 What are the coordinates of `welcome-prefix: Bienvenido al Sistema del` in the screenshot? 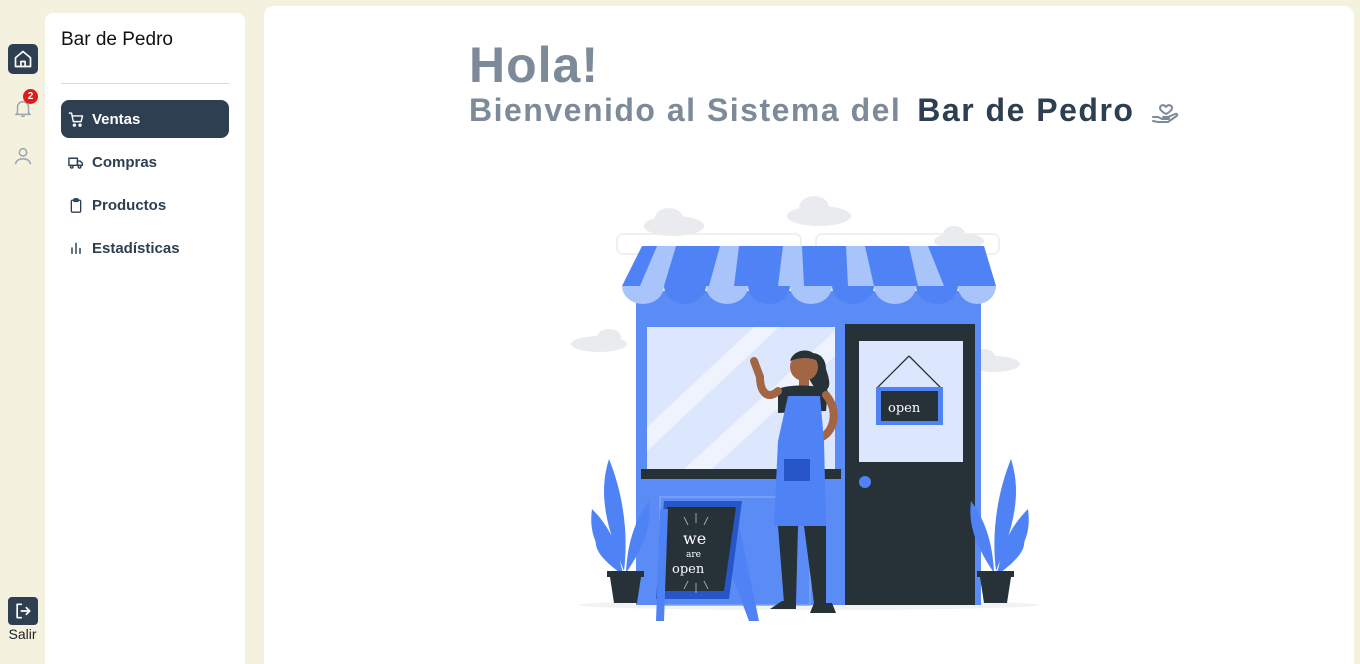 It's located at (685, 110).